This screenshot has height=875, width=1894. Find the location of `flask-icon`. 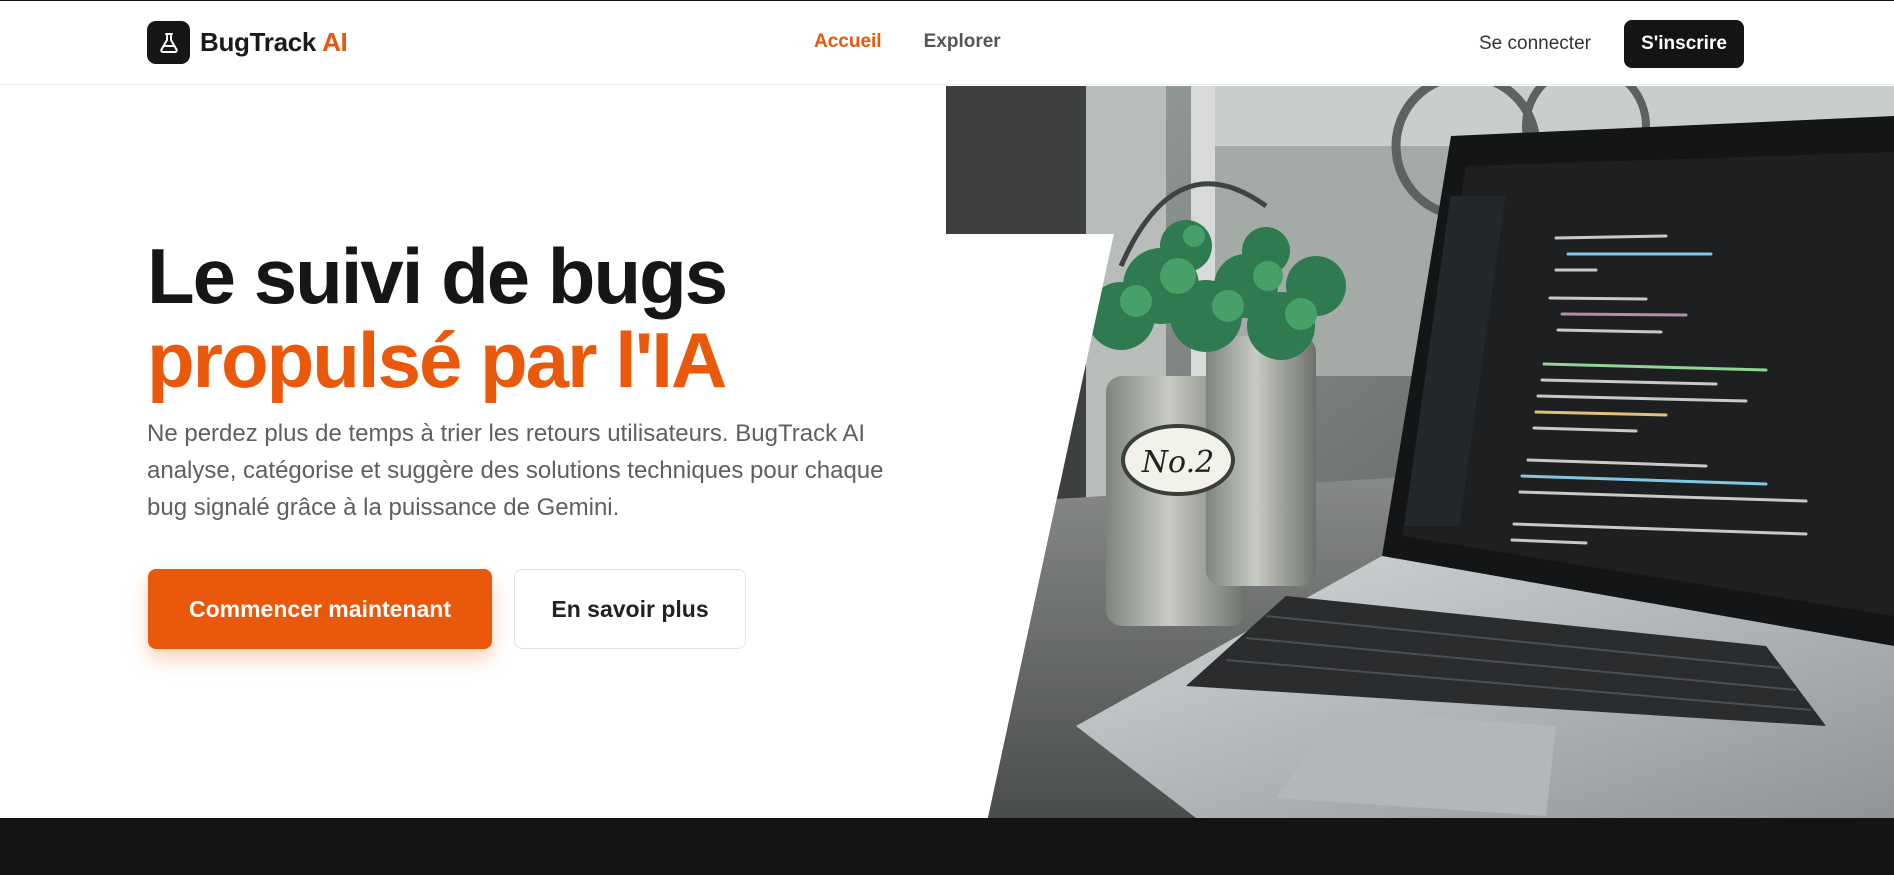

flask-icon is located at coordinates (168, 42).